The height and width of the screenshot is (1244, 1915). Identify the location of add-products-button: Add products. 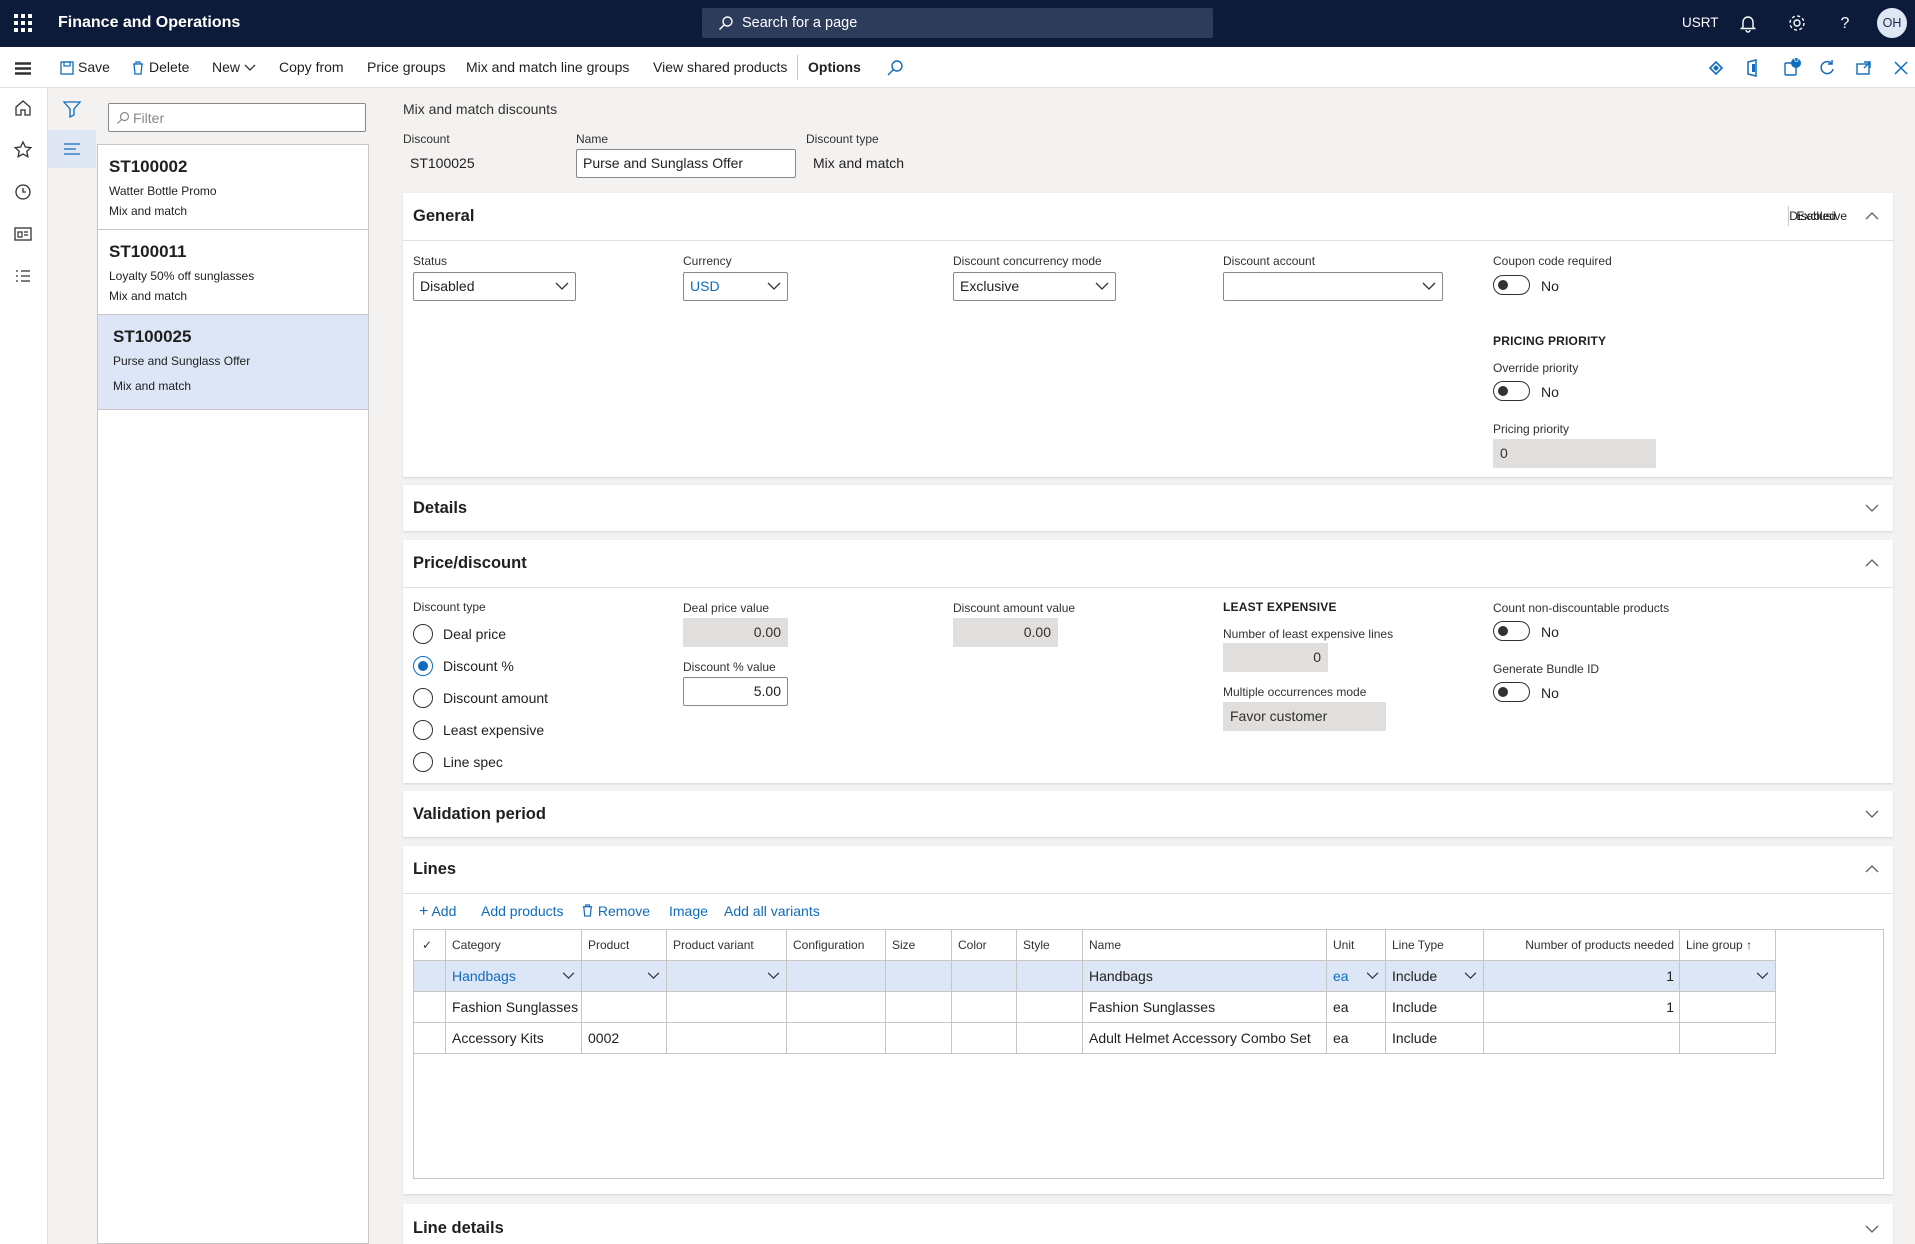
(522, 911).